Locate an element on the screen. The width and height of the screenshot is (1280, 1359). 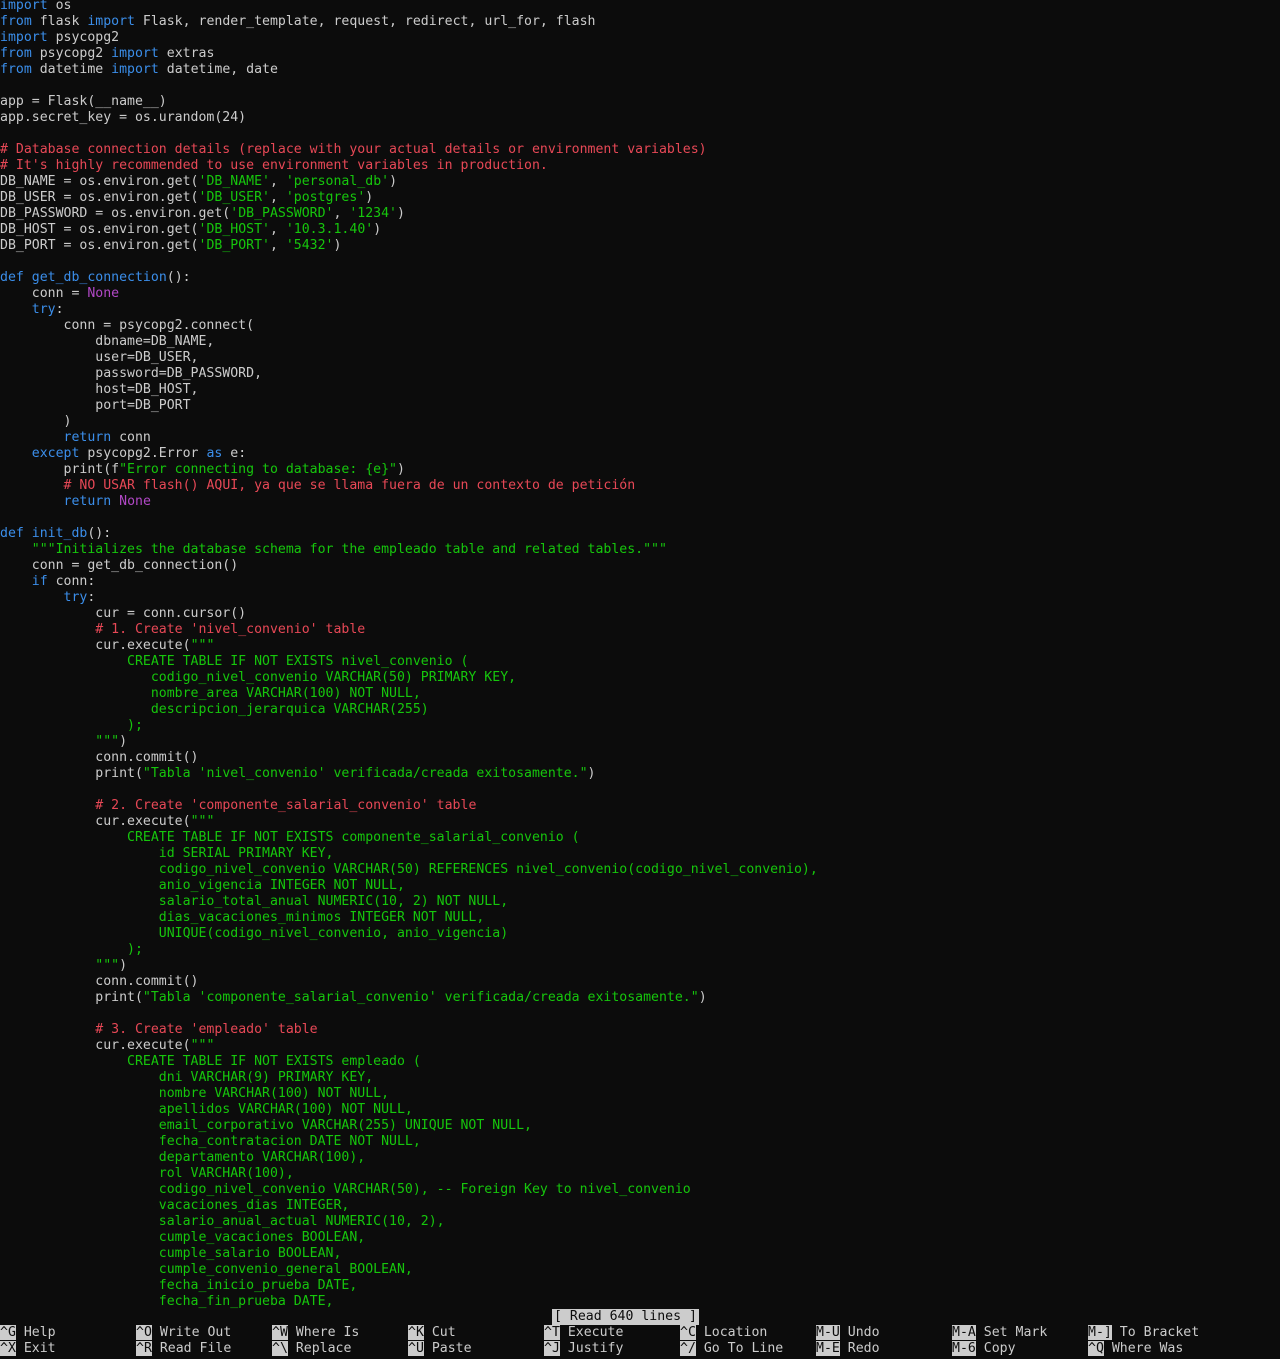
code-line: rol VARCHAR(100), is located at coordinates (640, 1174).